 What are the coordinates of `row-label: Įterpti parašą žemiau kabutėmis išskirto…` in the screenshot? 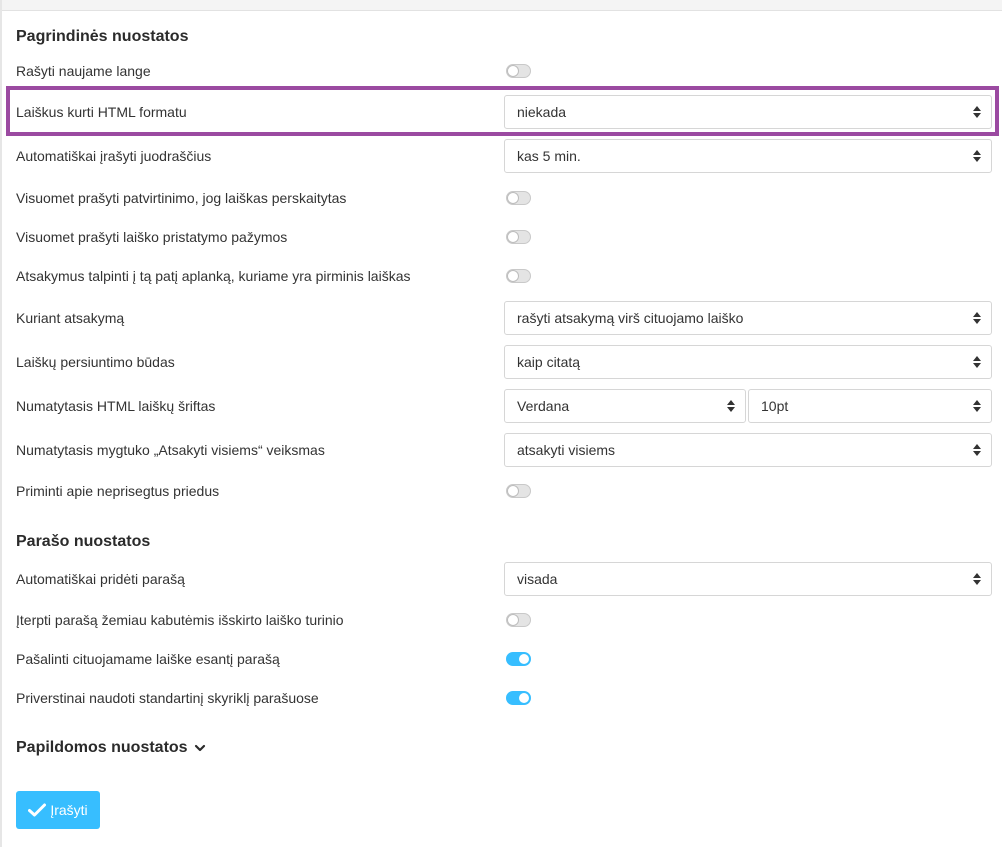 It's located at (180, 620).